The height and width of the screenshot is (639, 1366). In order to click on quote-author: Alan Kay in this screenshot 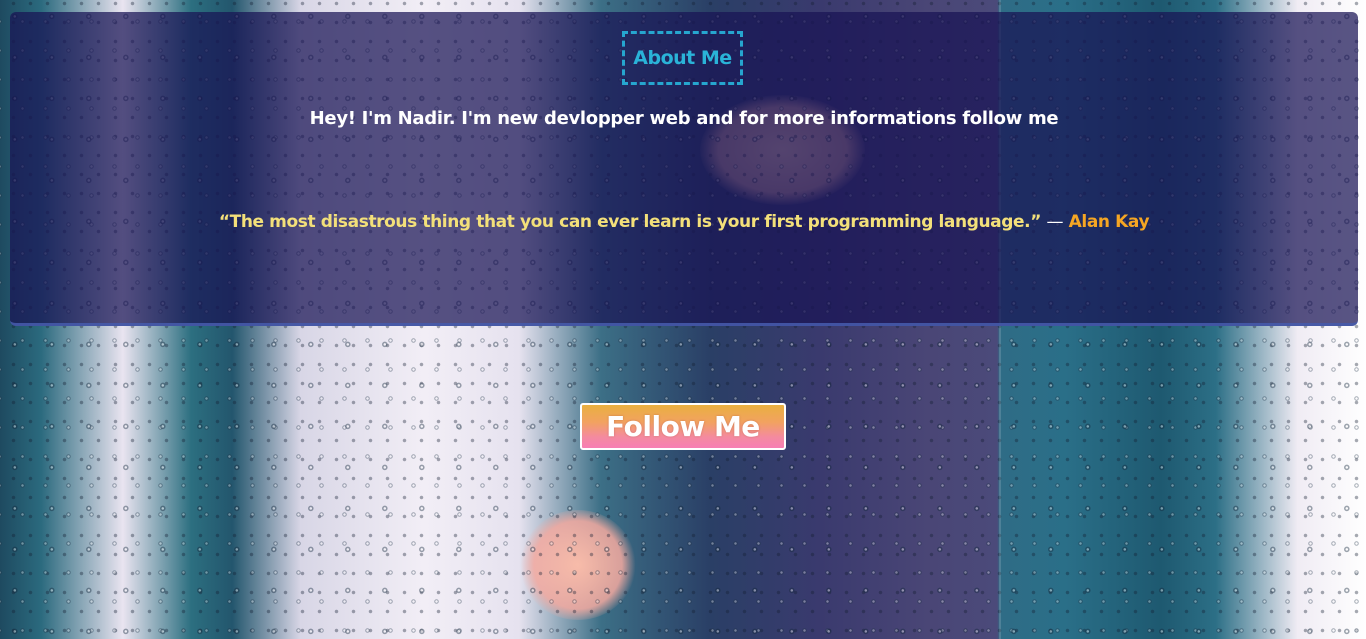, I will do `click(1109, 222)`.